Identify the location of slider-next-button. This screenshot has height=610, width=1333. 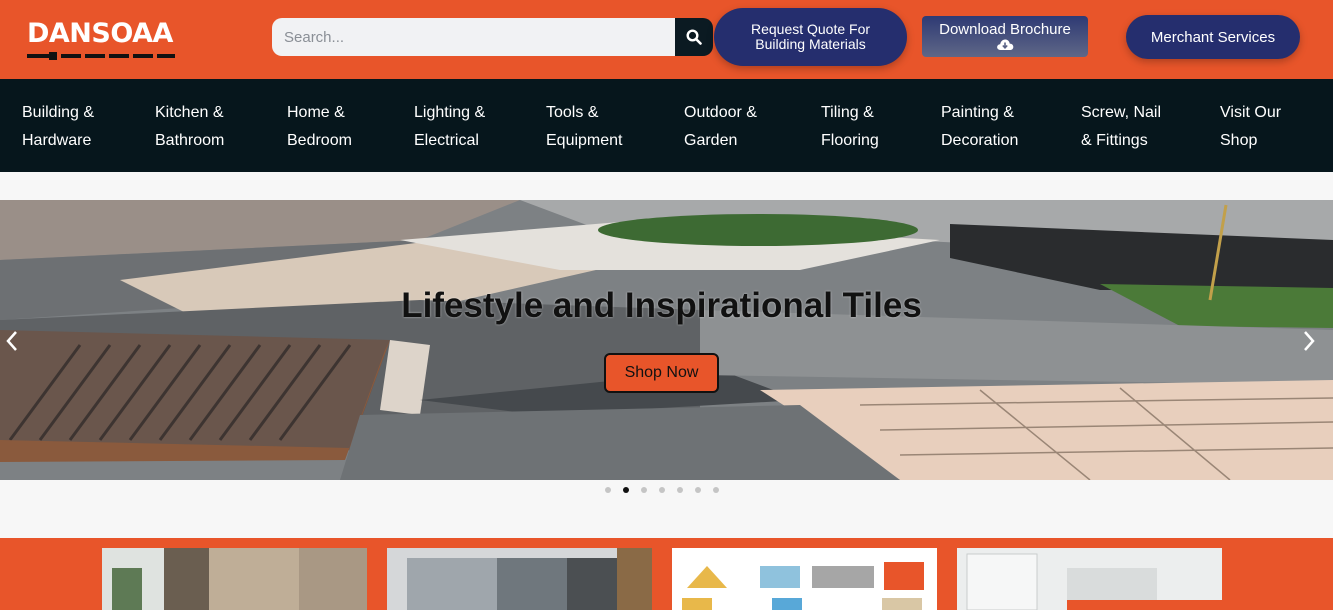
(1309, 343).